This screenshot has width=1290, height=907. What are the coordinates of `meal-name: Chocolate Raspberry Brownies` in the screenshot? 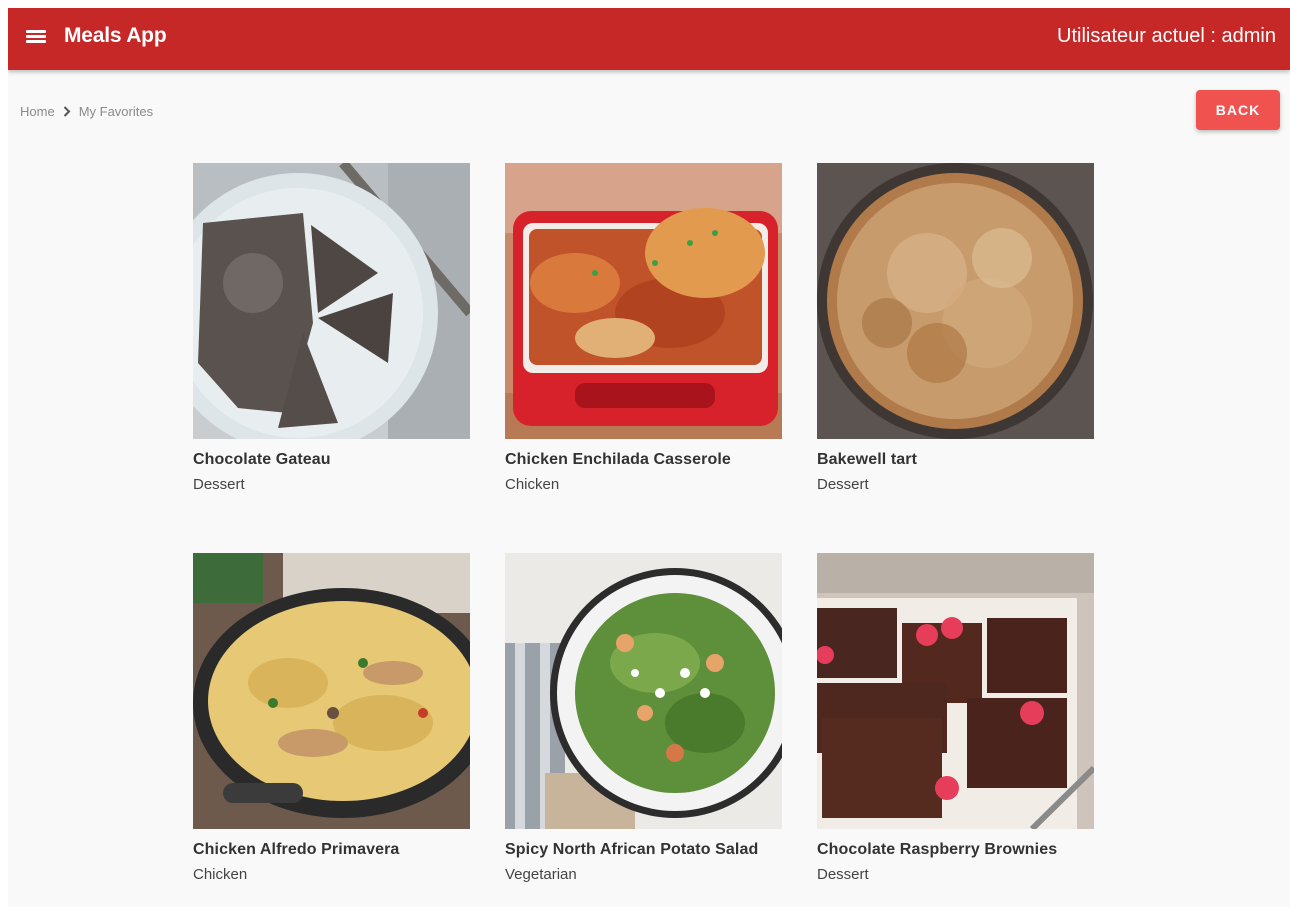 It's located at (937, 849).